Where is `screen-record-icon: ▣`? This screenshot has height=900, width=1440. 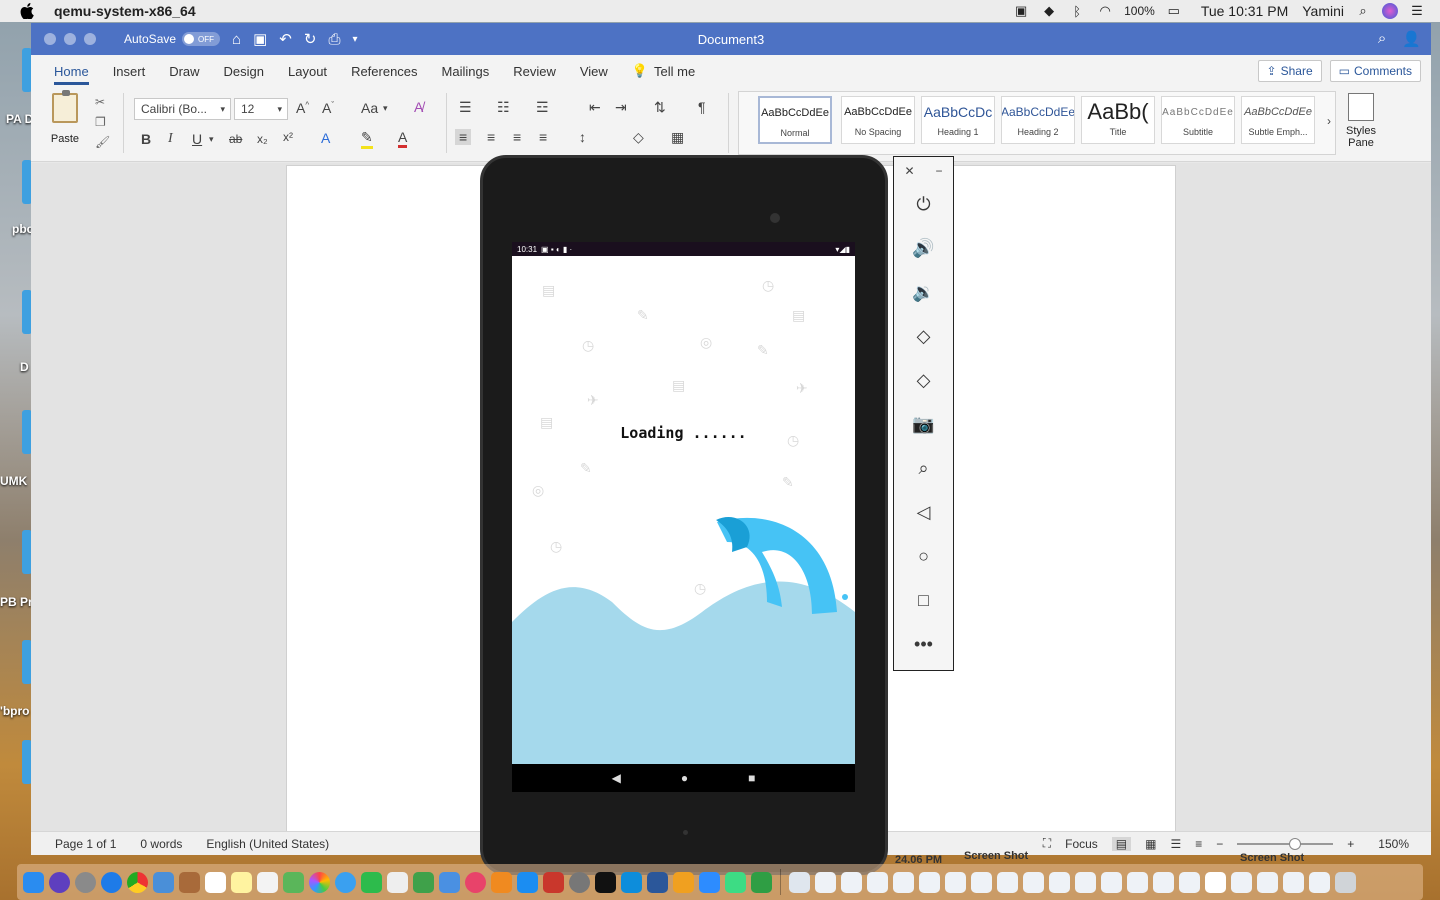 screen-record-icon: ▣ is located at coordinates (1021, 10).